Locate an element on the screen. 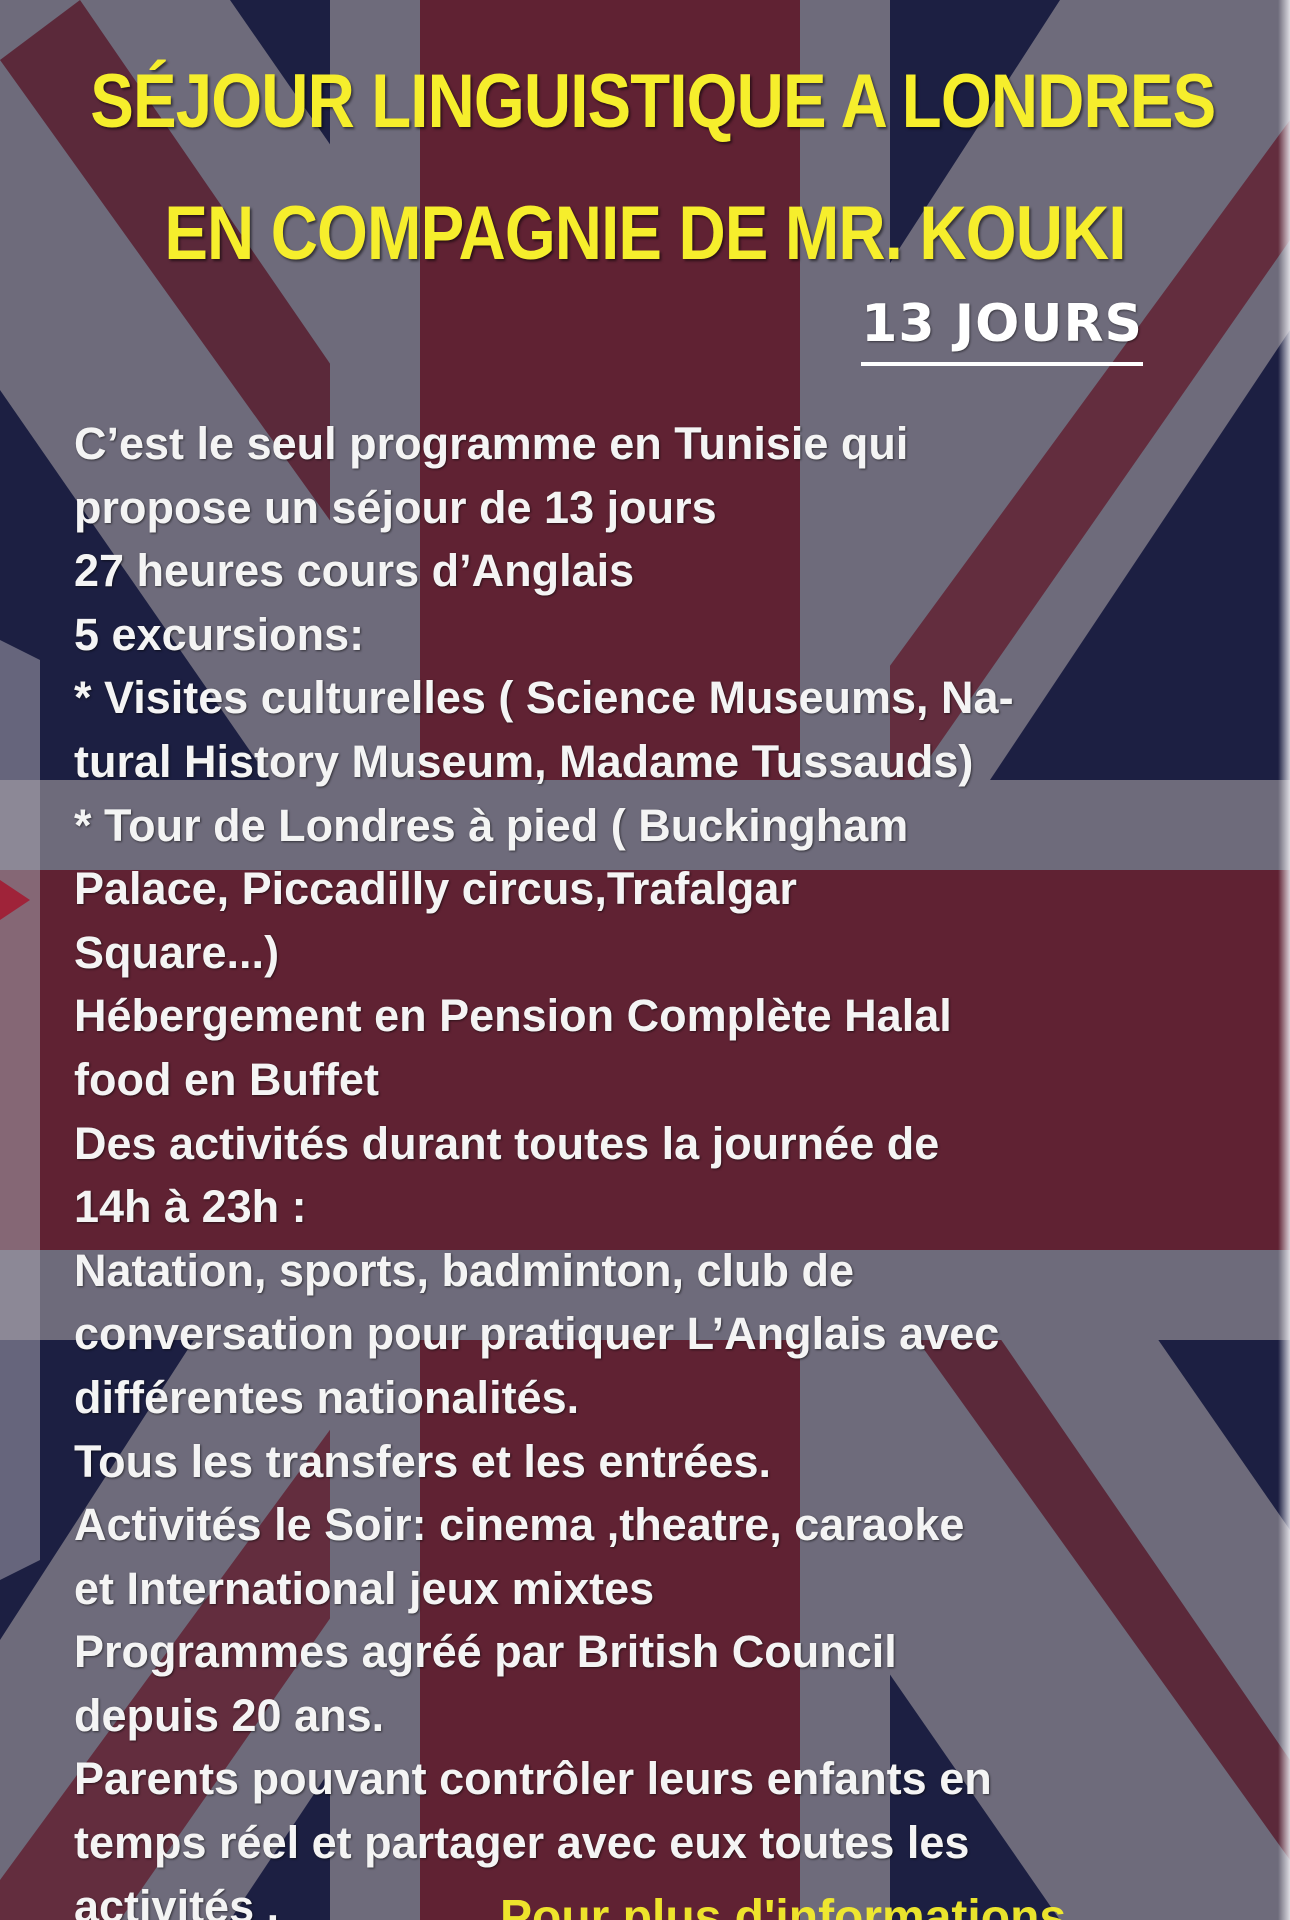 This screenshot has height=1920, width=1290. description-line: 14h à 23h : is located at coordinates (190, 1207).